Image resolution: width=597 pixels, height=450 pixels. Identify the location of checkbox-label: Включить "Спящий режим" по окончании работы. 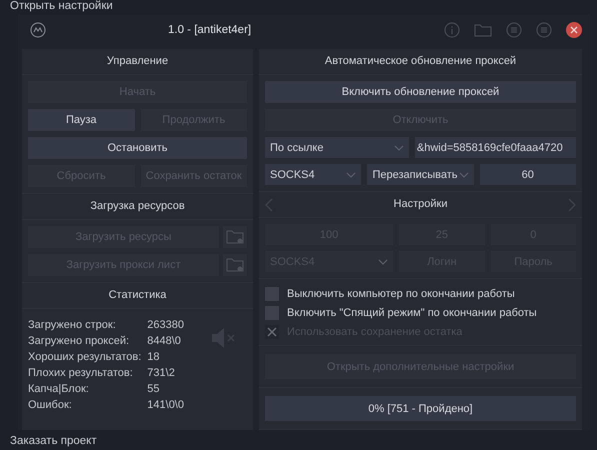
(412, 313).